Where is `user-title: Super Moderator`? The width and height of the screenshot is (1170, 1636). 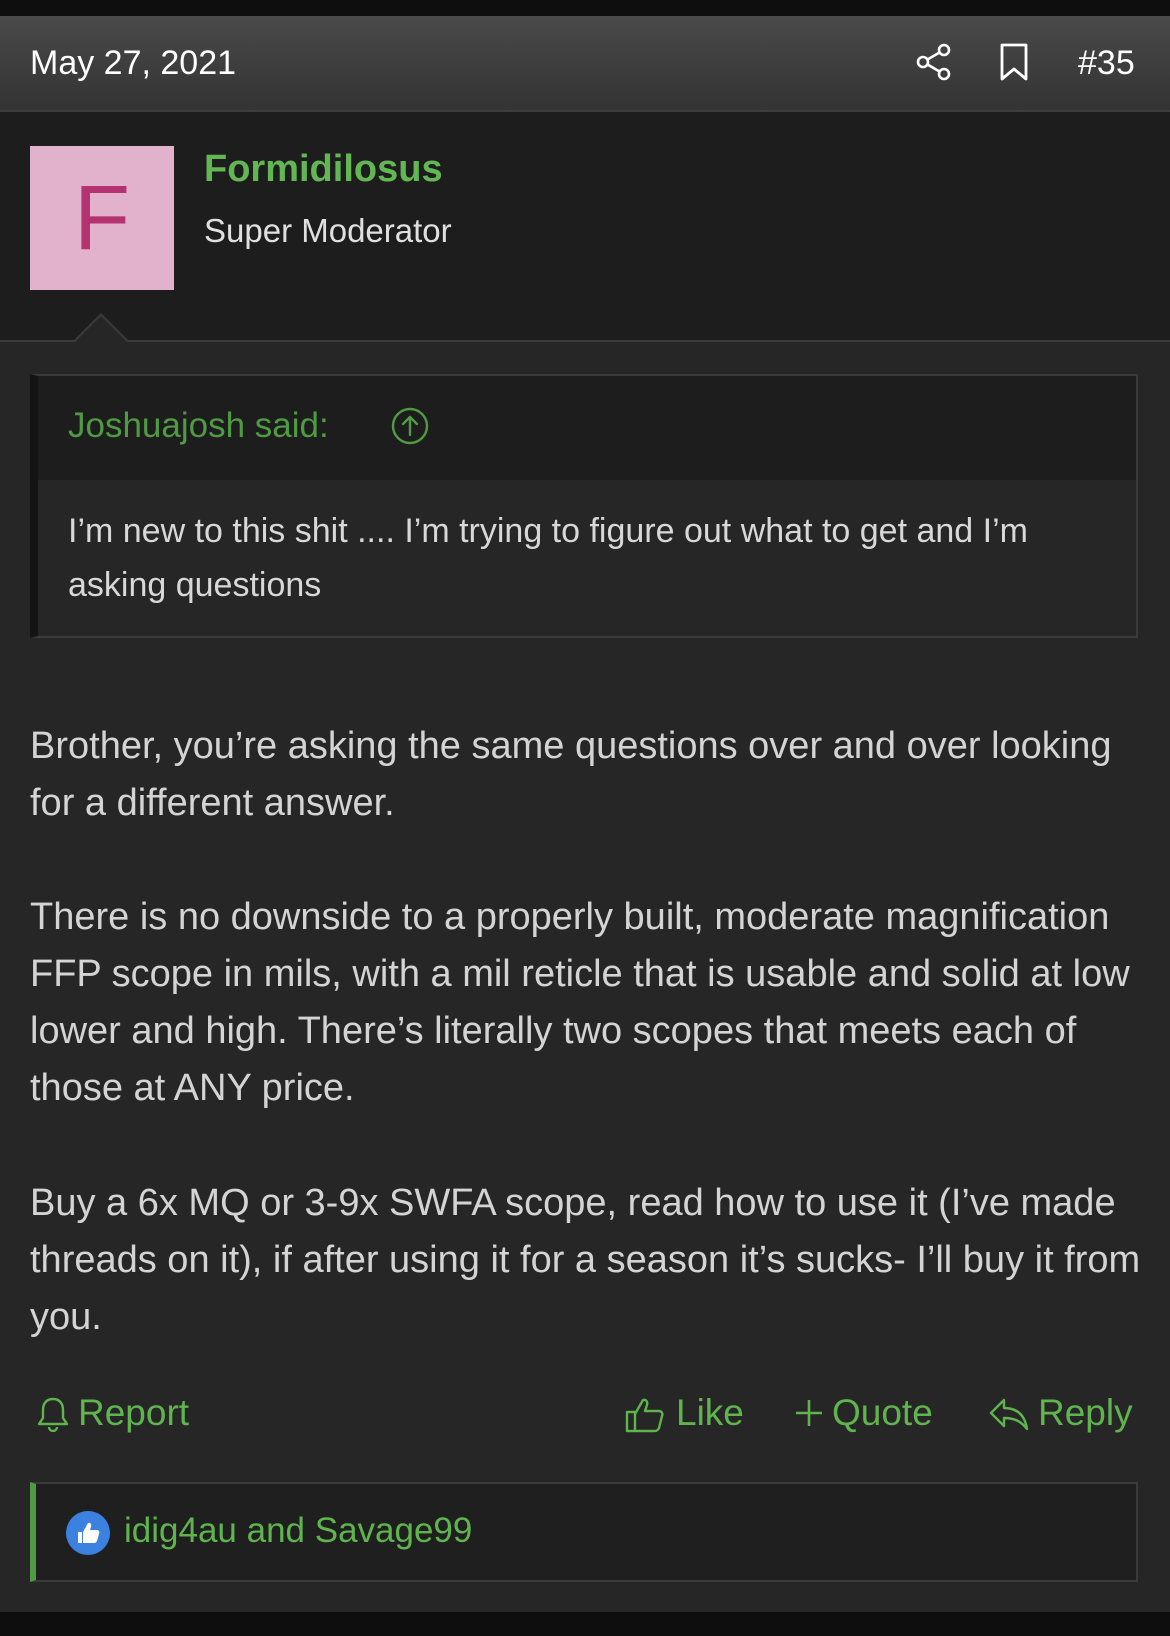
user-title: Super Moderator is located at coordinates (328, 230).